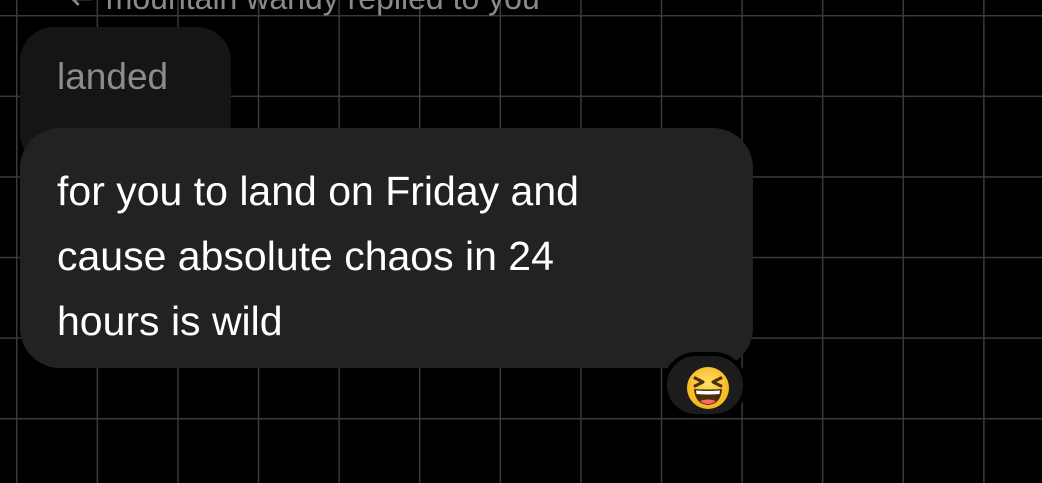 The image size is (1042, 483). Describe the element at coordinates (305, 9) in the screenshot. I see `reply-context-label: ↩ mountain wandy replied to you` at that location.